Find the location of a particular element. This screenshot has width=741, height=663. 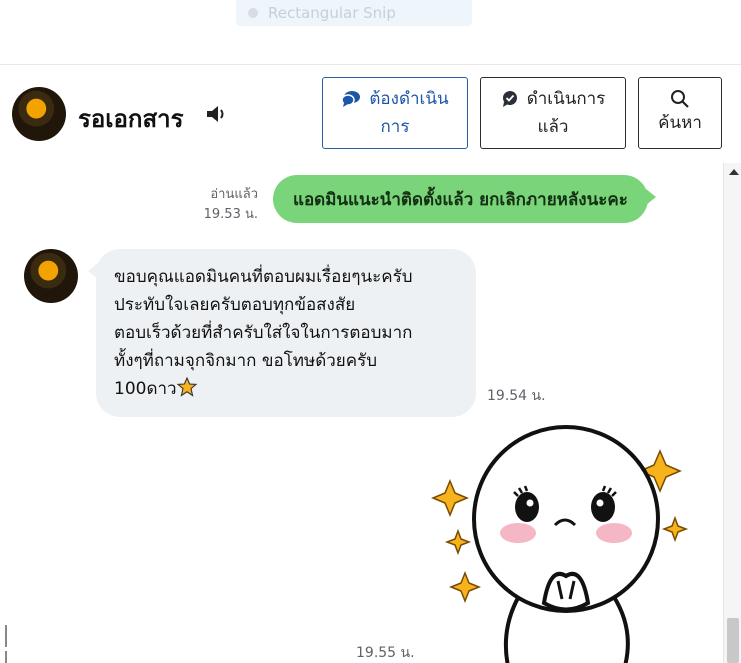

outgoing-message: แอดมินแนะนำติดตั้งแล้ว ยกเลิกภายหลังนะคะ is located at coordinates (464, 199).